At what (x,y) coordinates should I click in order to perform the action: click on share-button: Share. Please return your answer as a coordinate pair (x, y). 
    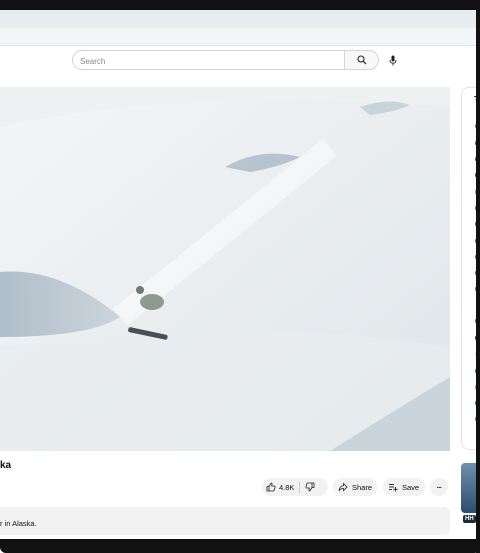
    Looking at the image, I should click on (355, 487).